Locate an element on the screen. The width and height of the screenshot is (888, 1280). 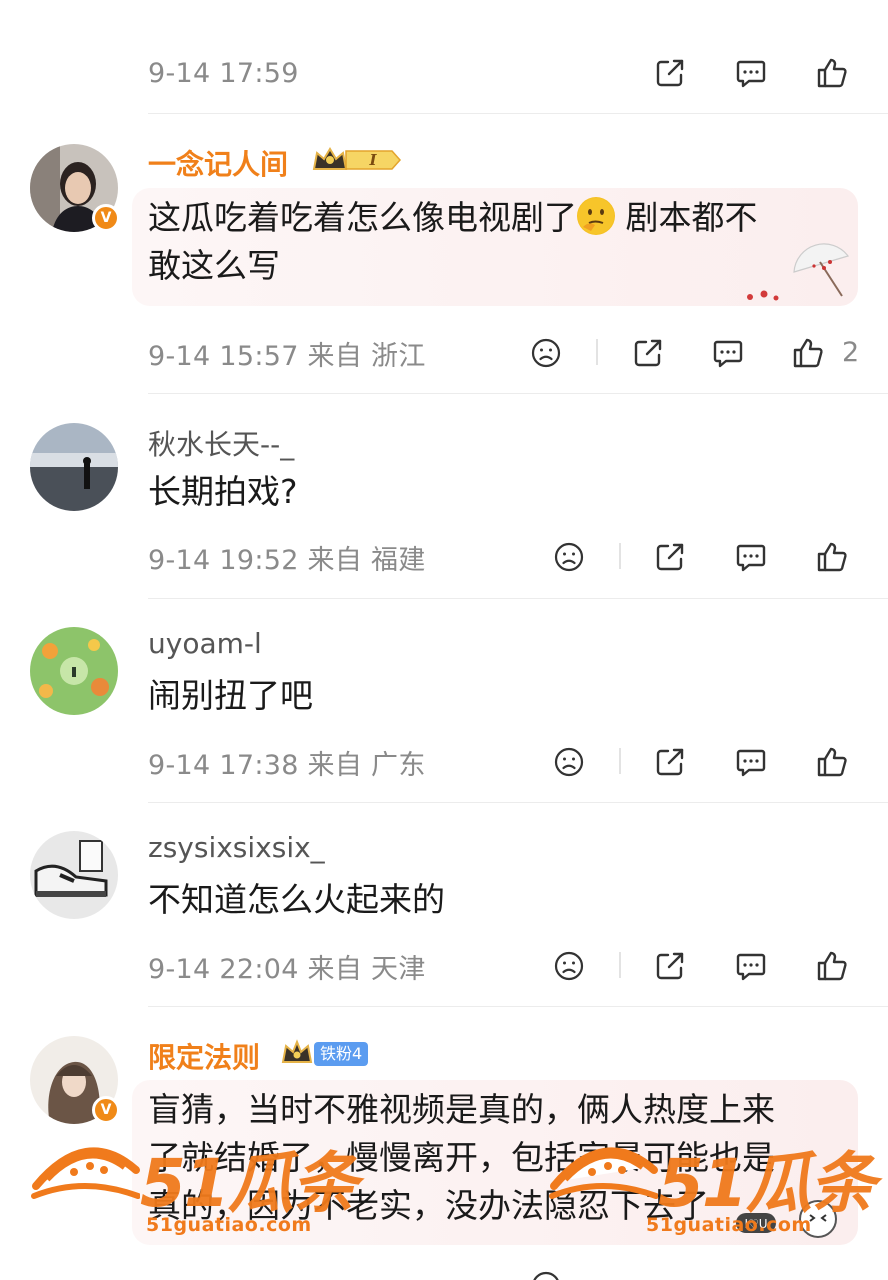
username: 限定法则 is located at coordinates (204, 1056).